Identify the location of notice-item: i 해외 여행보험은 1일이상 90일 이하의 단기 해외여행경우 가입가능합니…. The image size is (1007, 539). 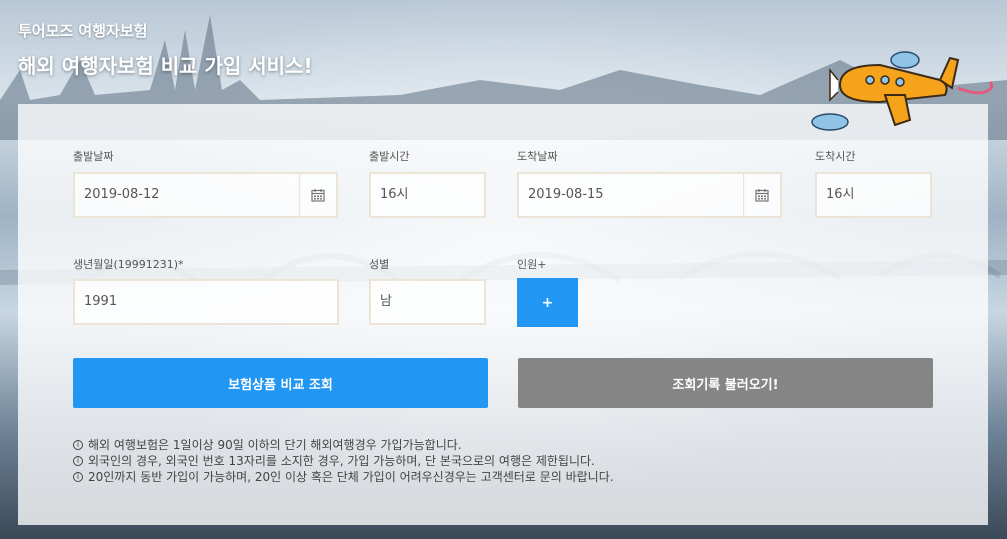
(343, 445).